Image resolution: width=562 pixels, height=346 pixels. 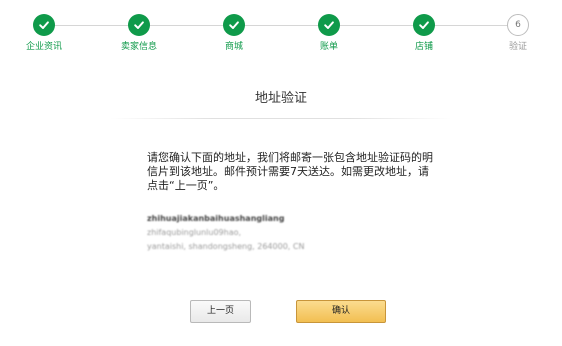 What do you see at coordinates (280, 98) in the screenshot?
I see `page-title: 地址验证` at bounding box center [280, 98].